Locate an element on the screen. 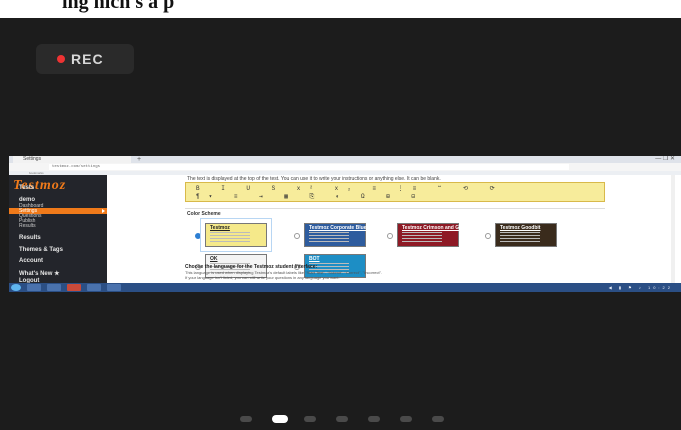 This screenshot has height=430, width=681. color-scheme-card: Testmoz Goodbit is located at coordinates (526, 235).